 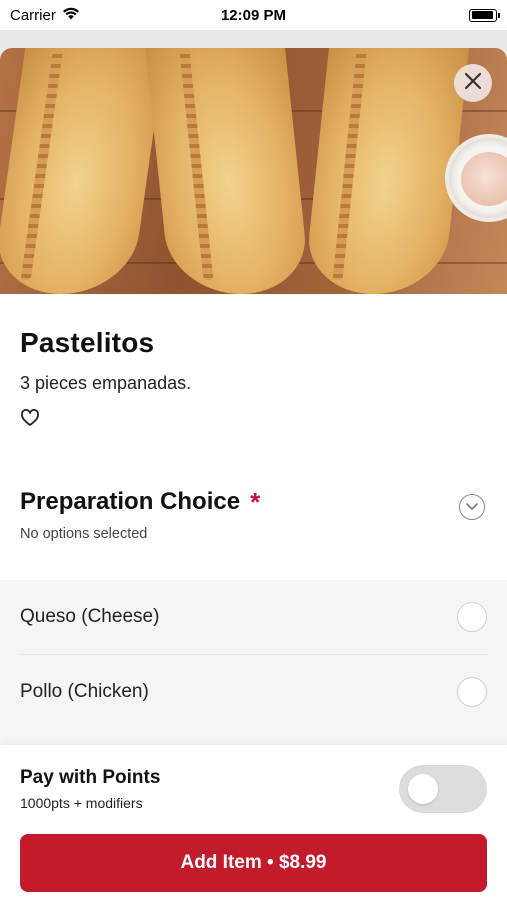 What do you see at coordinates (84, 691) in the screenshot?
I see `option-label: Pollo (Chicken)` at bounding box center [84, 691].